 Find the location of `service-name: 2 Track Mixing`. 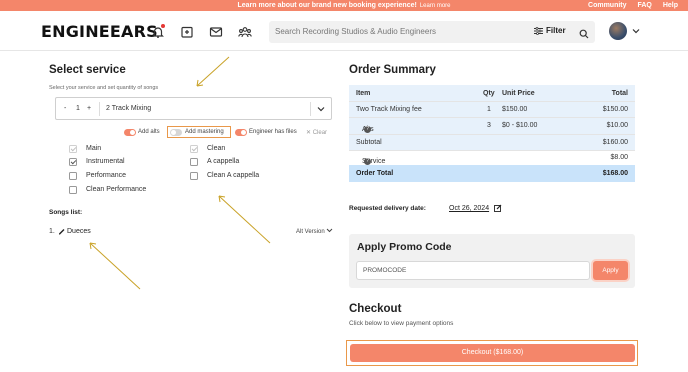

service-name: 2 Track Mixing is located at coordinates (129, 108).